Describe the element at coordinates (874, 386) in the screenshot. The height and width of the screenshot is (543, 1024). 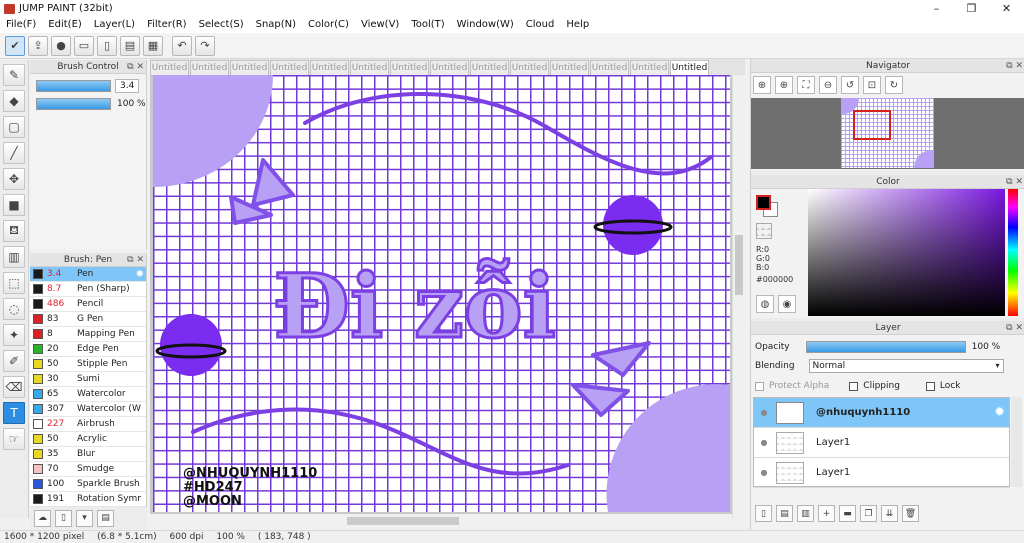
I see `clipping-checkbox: Clipping` at that location.